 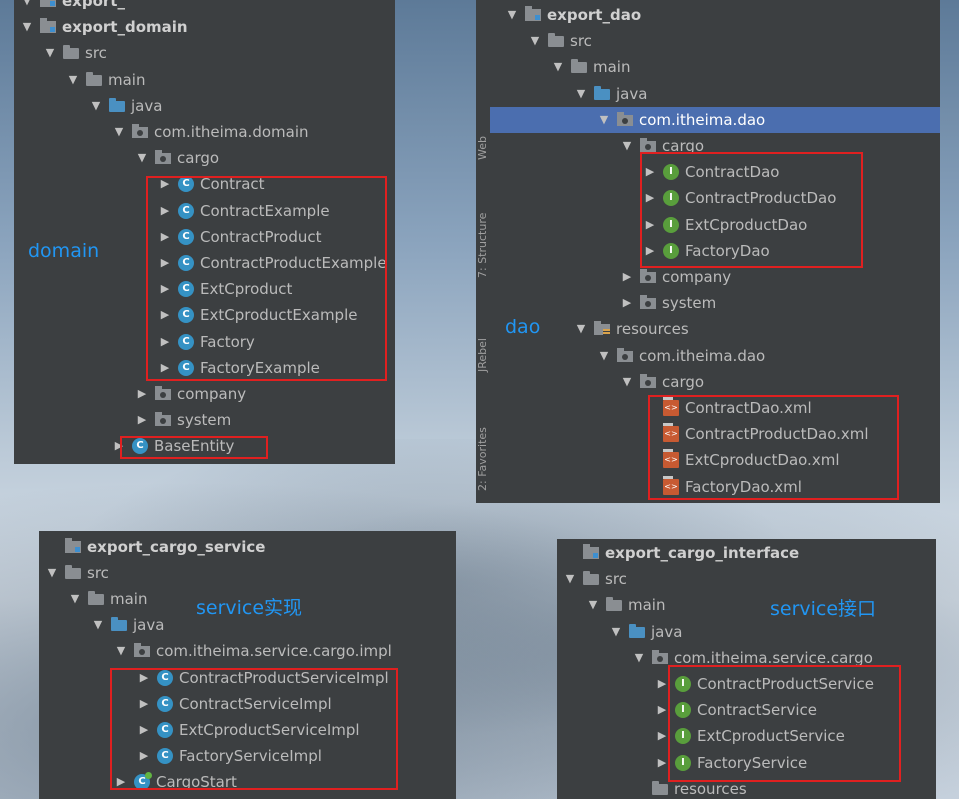 I want to click on tree-row-label: company, so click(x=212, y=394).